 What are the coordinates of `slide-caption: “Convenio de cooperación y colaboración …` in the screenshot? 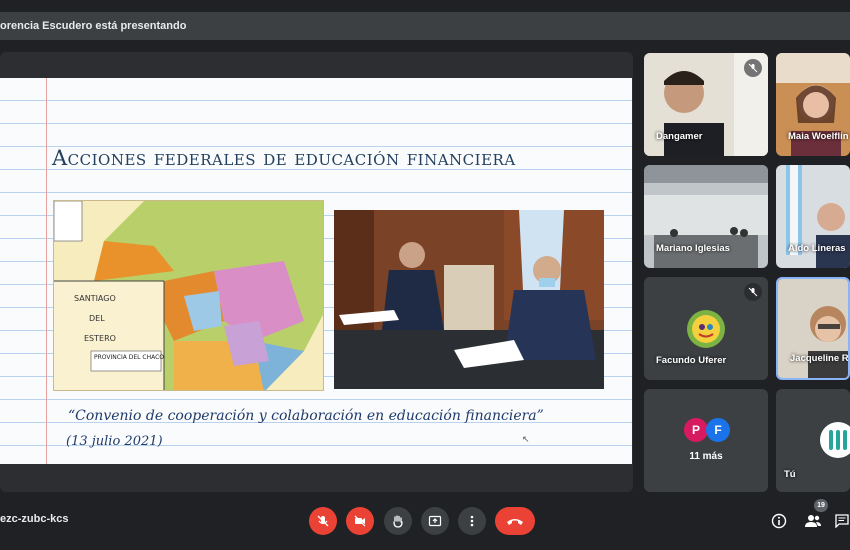 It's located at (306, 416).